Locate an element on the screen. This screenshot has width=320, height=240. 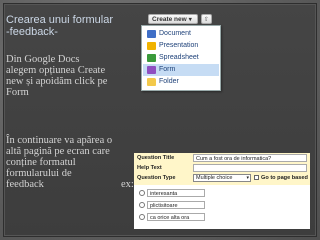
page-based-checkbox is located at coordinates (256, 177).